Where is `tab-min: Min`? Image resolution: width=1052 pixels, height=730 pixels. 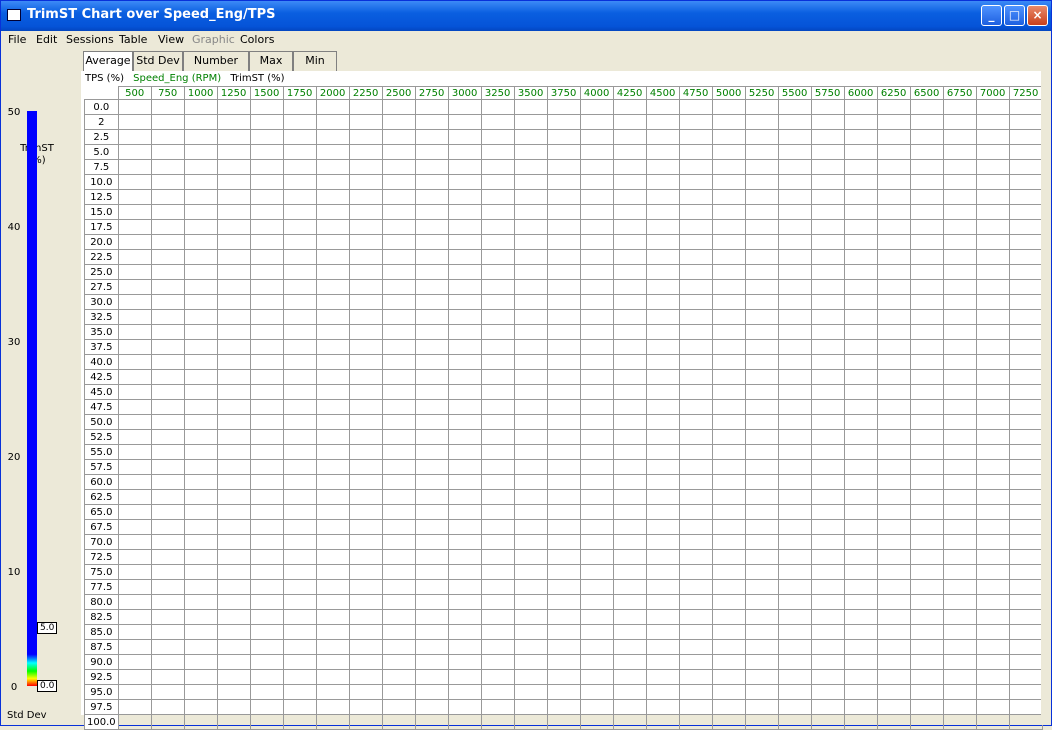
tab-min: Min is located at coordinates (315, 61).